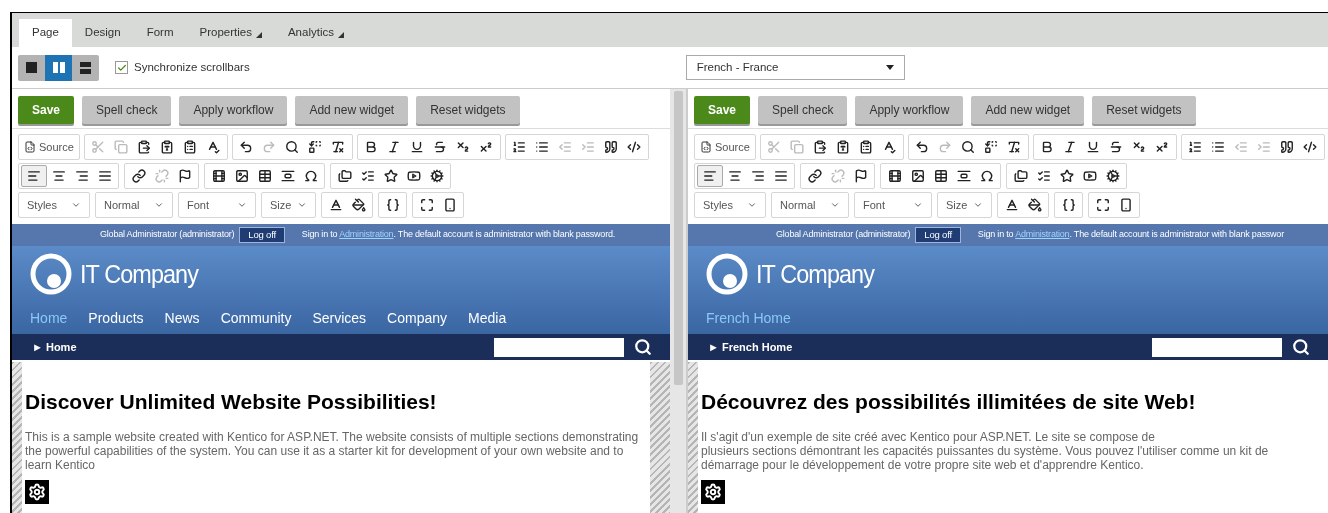 The width and height of the screenshot is (1328, 513). I want to click on language-select: French - France, so click(795, 67).